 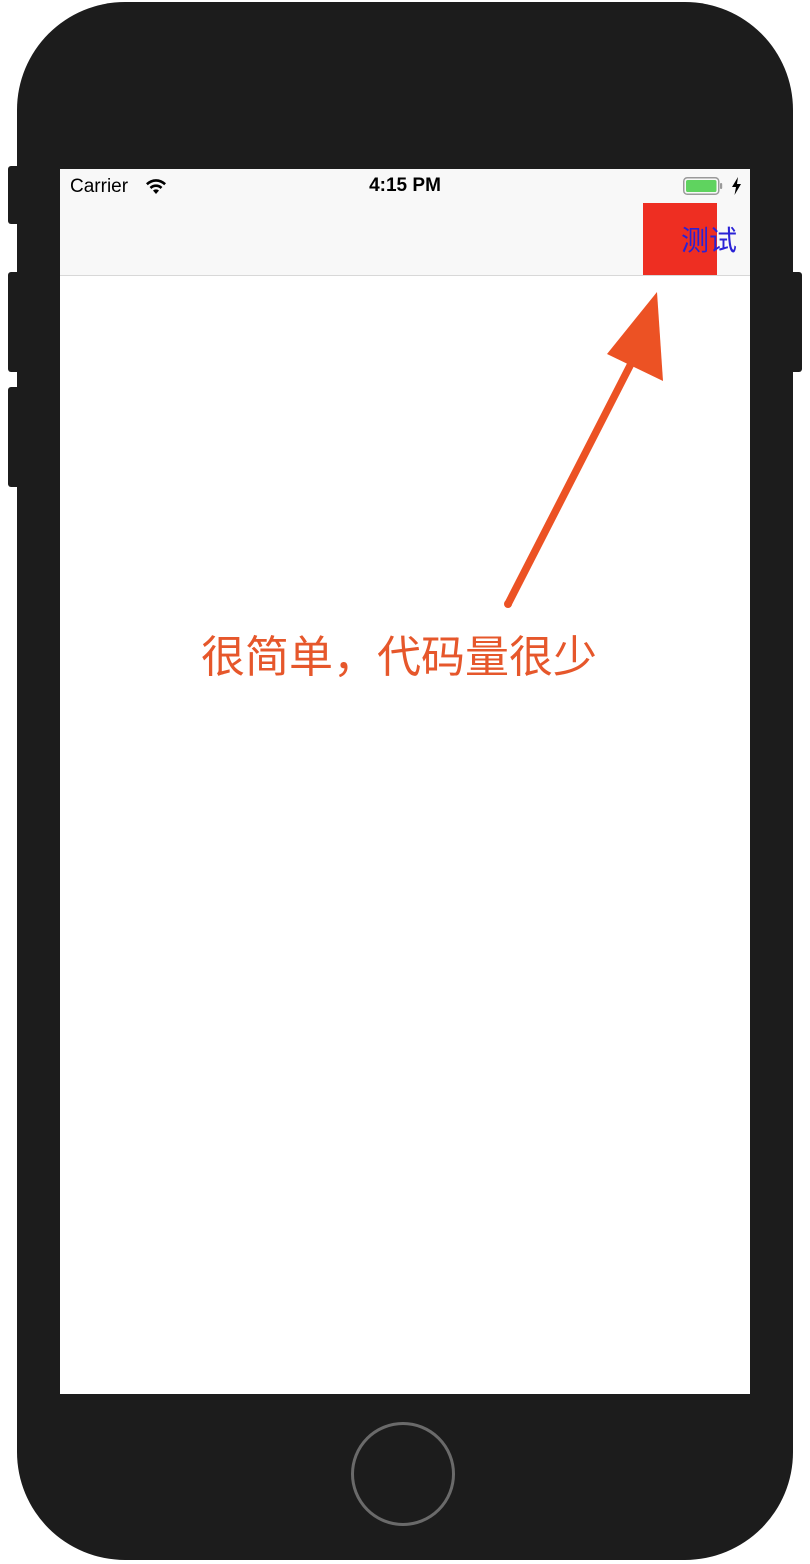 What do you see at coordinates (736, 186) in the screenshot?
I see `charging-bolt-icon` at bounding box center [736, 186].